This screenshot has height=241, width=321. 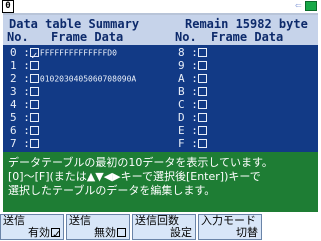 What do you see at coordinates (18, 37) in the screenshot?
I see `column-no-left: No.` at bounding box center [18, 37].